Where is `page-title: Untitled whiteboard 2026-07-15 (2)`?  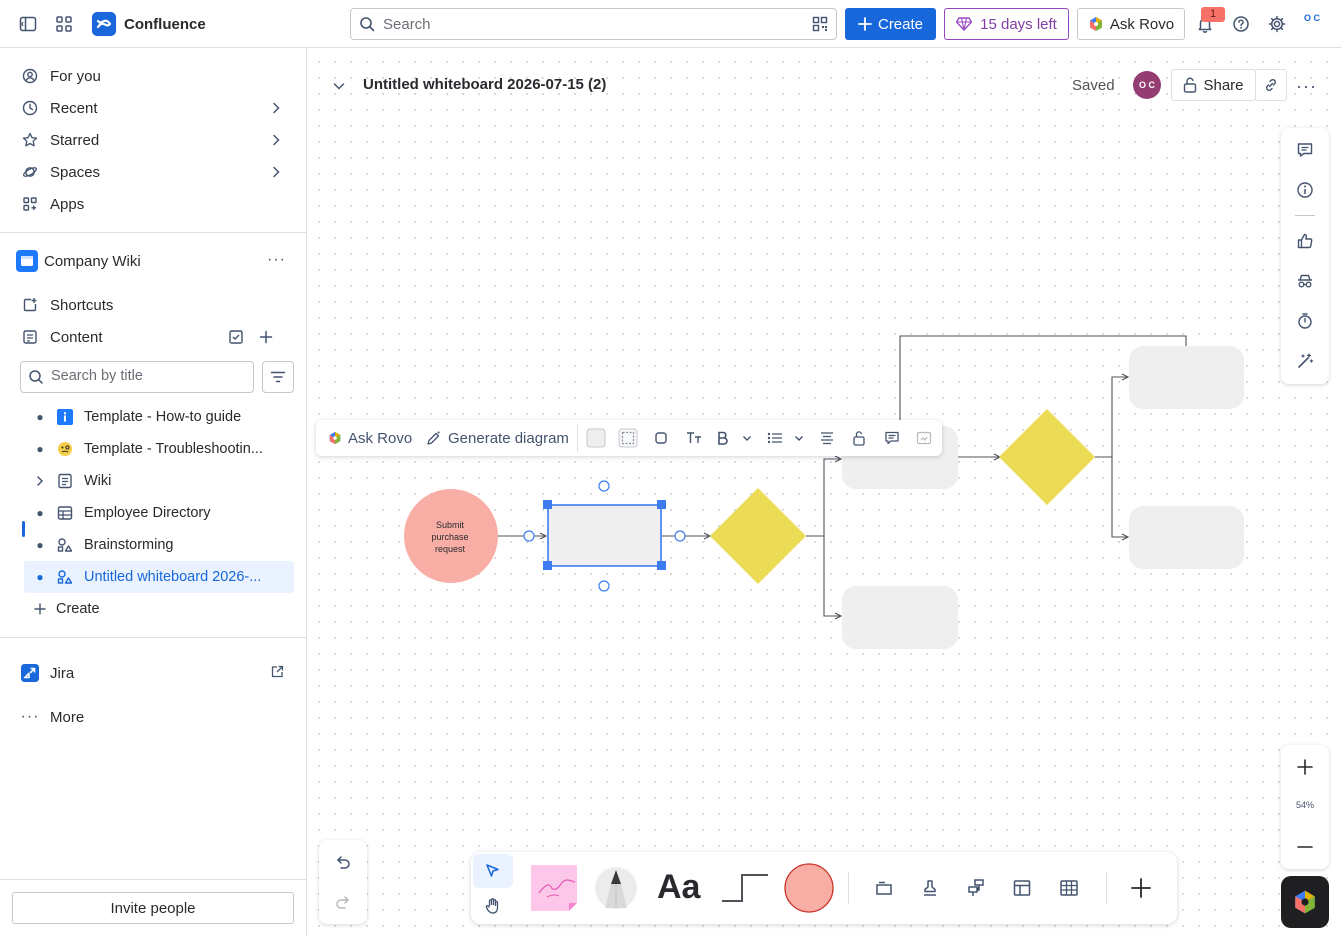
page-title: Untitled whiteboard 2026-07-15 (2) is located at coordinates (484, 84).